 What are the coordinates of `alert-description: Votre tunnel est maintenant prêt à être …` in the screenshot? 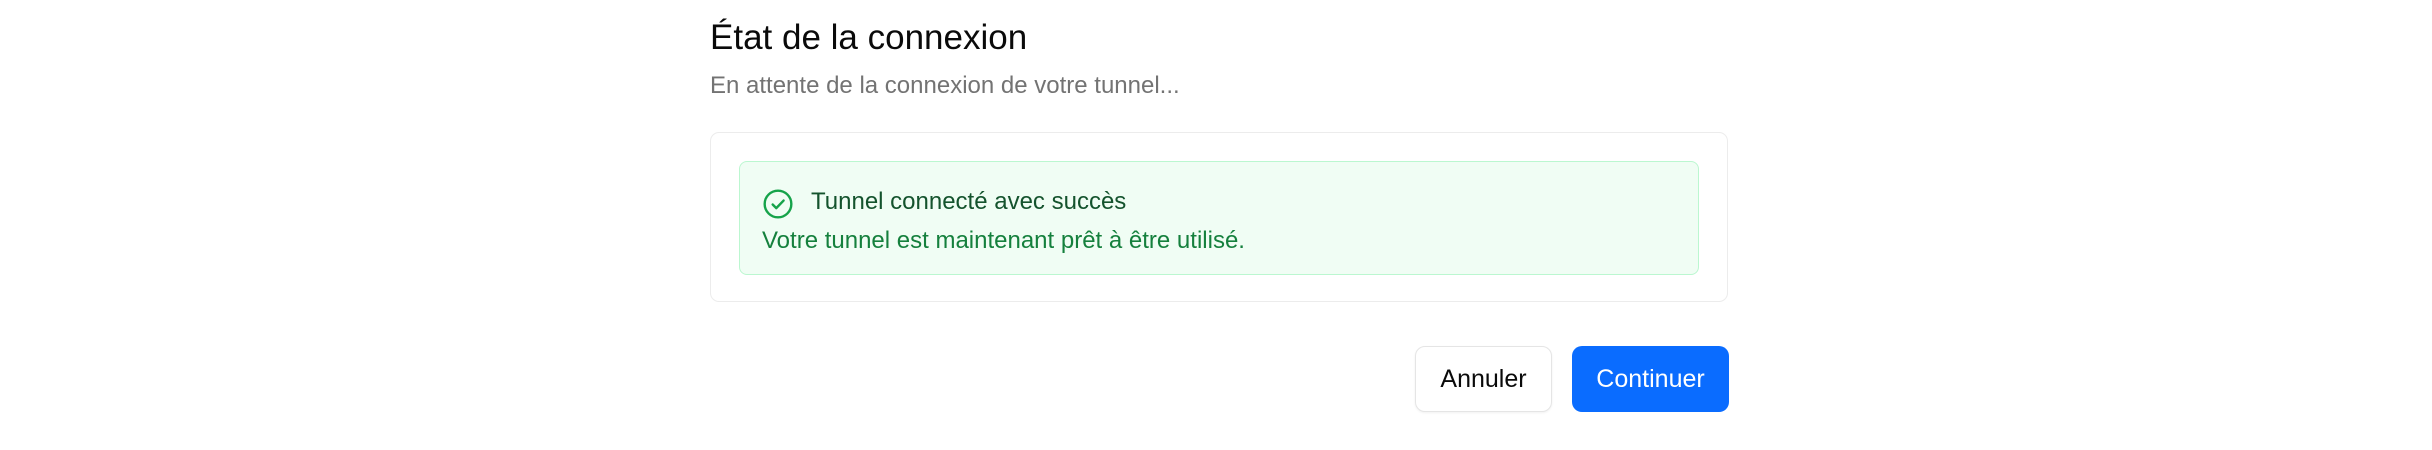 It's located at (1003, 240).